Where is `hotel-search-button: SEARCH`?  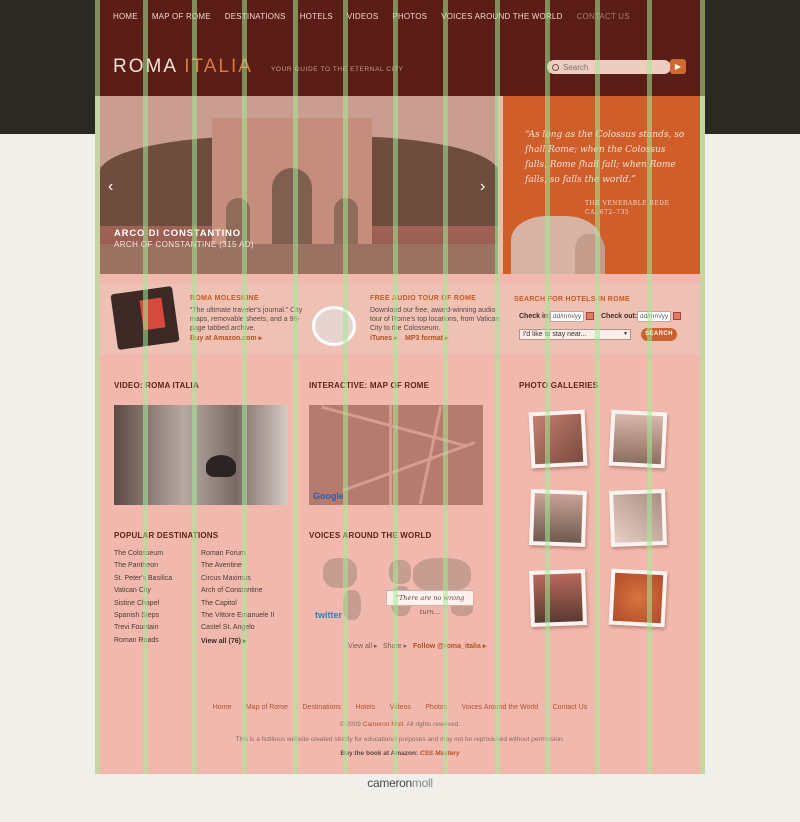
hotel-search-button: SEARCH is located at coordinates (659, 334).